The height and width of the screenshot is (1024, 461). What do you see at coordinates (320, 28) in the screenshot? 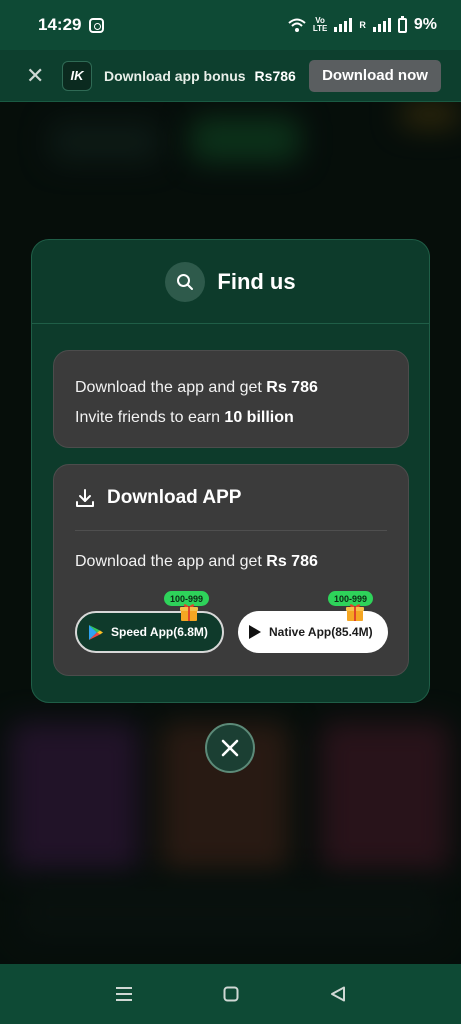
I see `volte-line2: LTE` at bounding box center [320, 28].